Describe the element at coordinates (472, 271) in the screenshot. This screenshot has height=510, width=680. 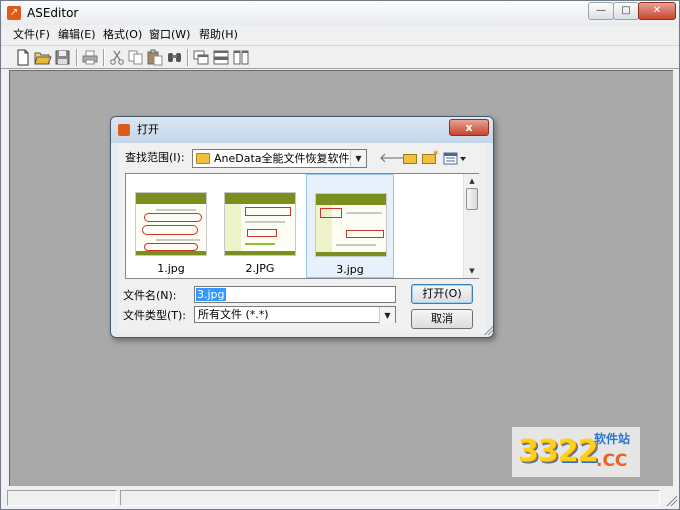
I see `scroll-down-icon: ▼` at that location.